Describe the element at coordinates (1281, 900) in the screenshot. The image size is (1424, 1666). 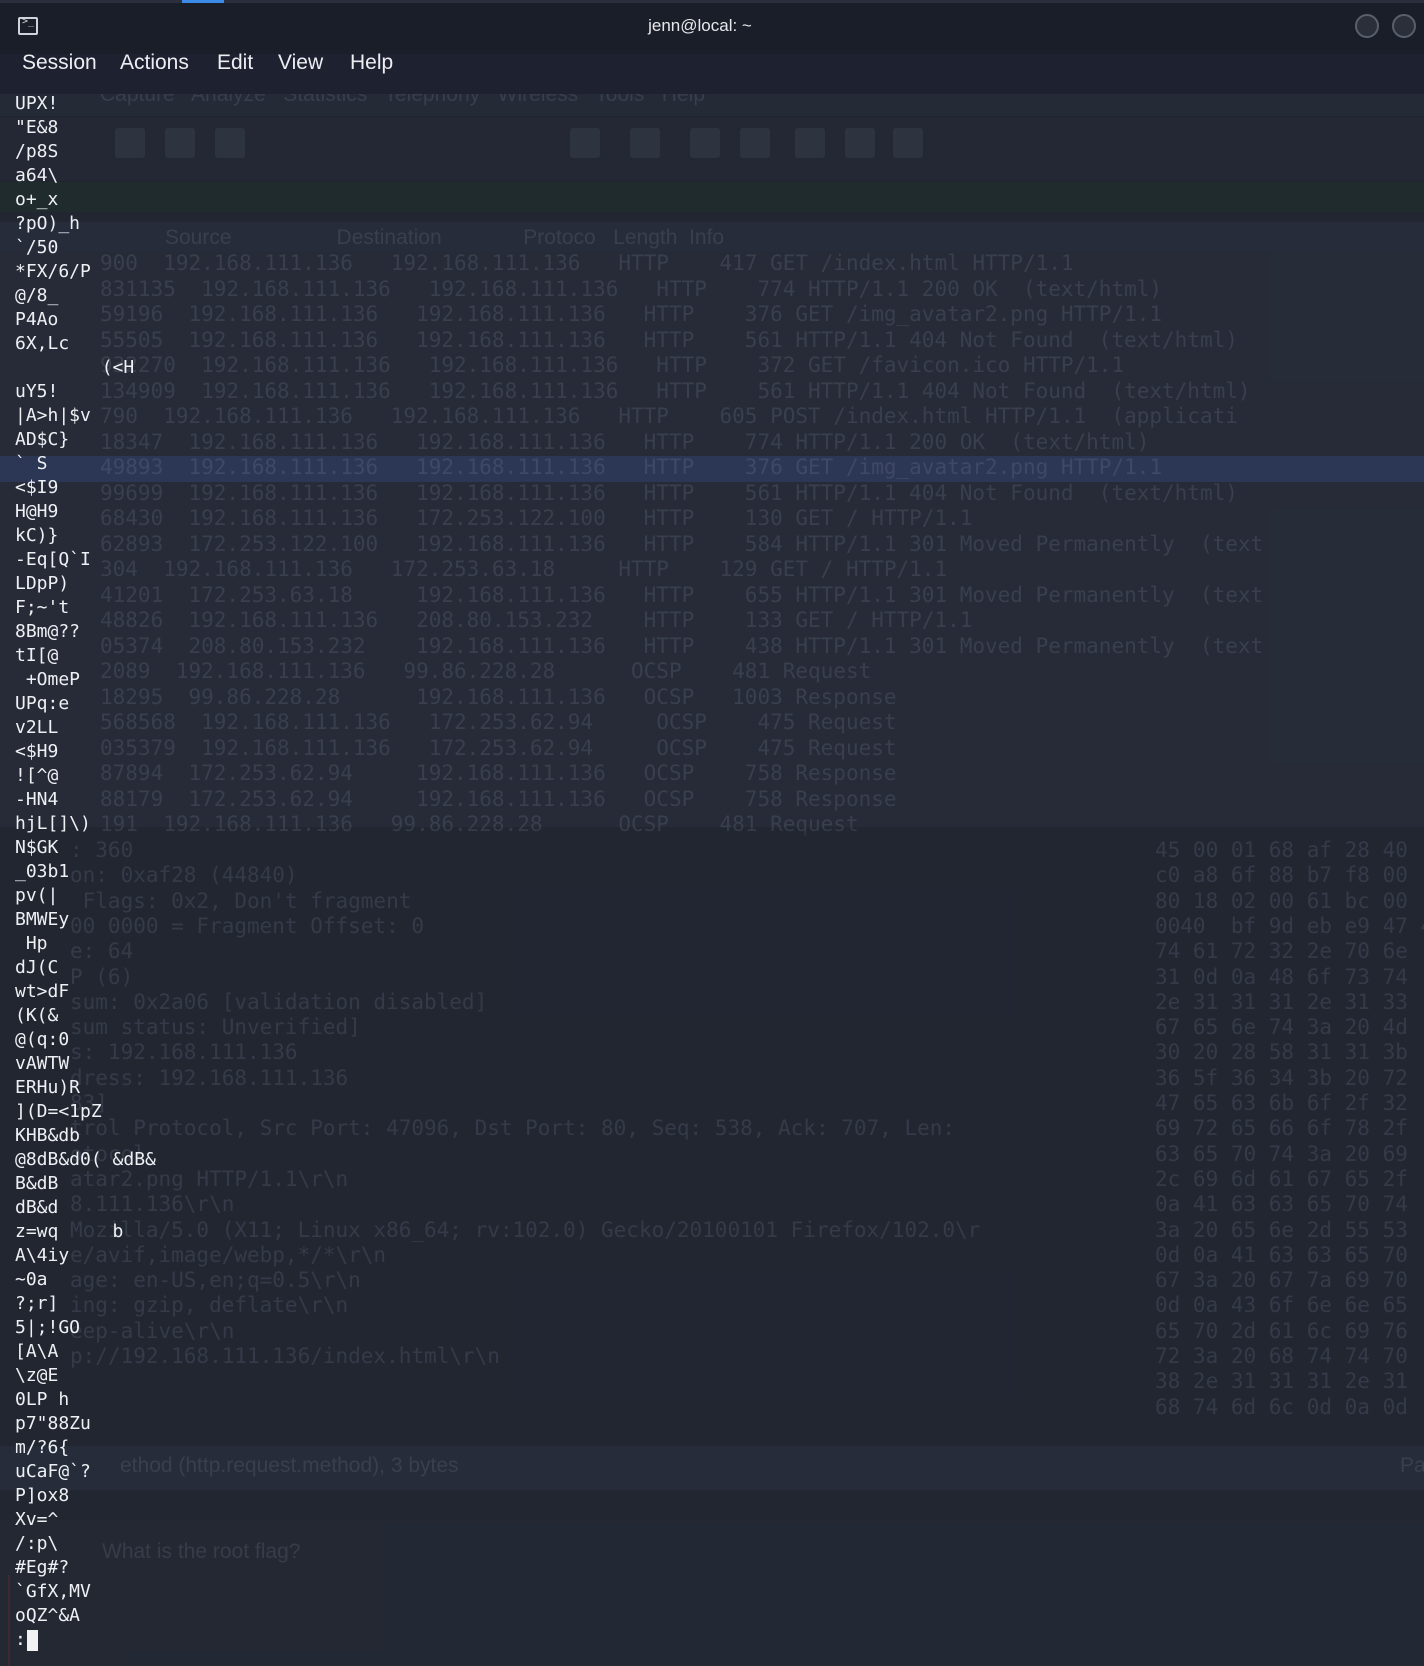
I see `bg-byte-row: 80 18 02 00 61 bc 00` at that location.